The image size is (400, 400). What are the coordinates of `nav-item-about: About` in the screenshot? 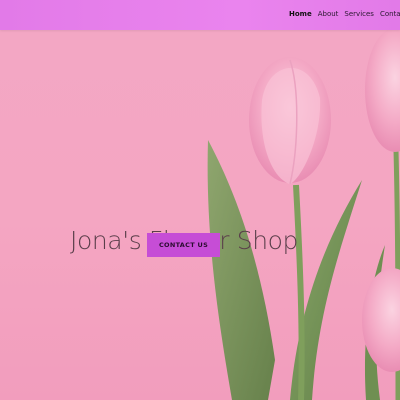 It's located at (328, 14).